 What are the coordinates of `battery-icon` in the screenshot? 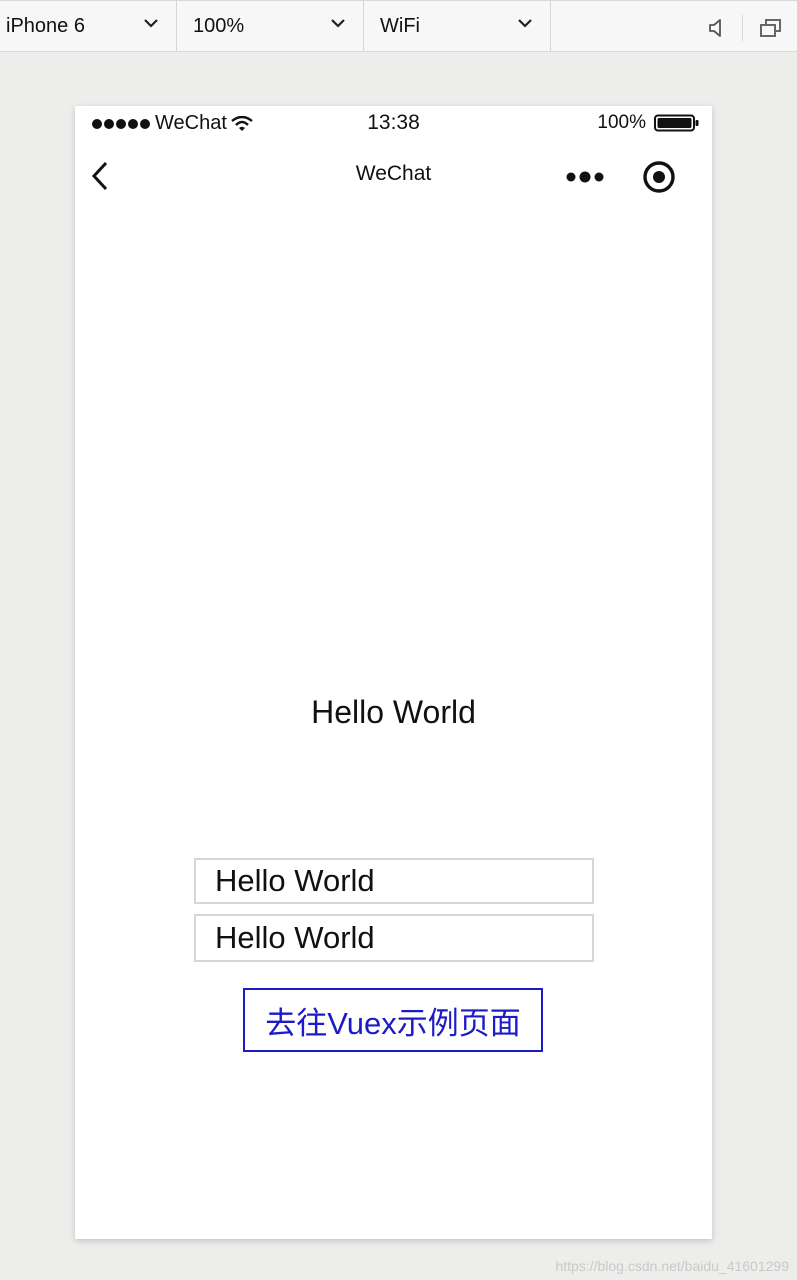 It's located at (676, 123).